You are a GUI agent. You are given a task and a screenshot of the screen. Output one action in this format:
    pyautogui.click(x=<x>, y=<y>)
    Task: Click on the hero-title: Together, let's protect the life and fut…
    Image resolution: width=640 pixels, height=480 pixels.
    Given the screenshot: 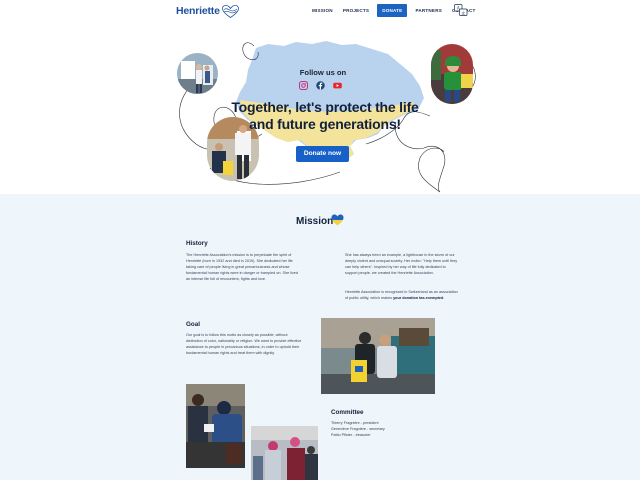 What is the action you would take?
    pyautogui.click(x=325, y=115)
    